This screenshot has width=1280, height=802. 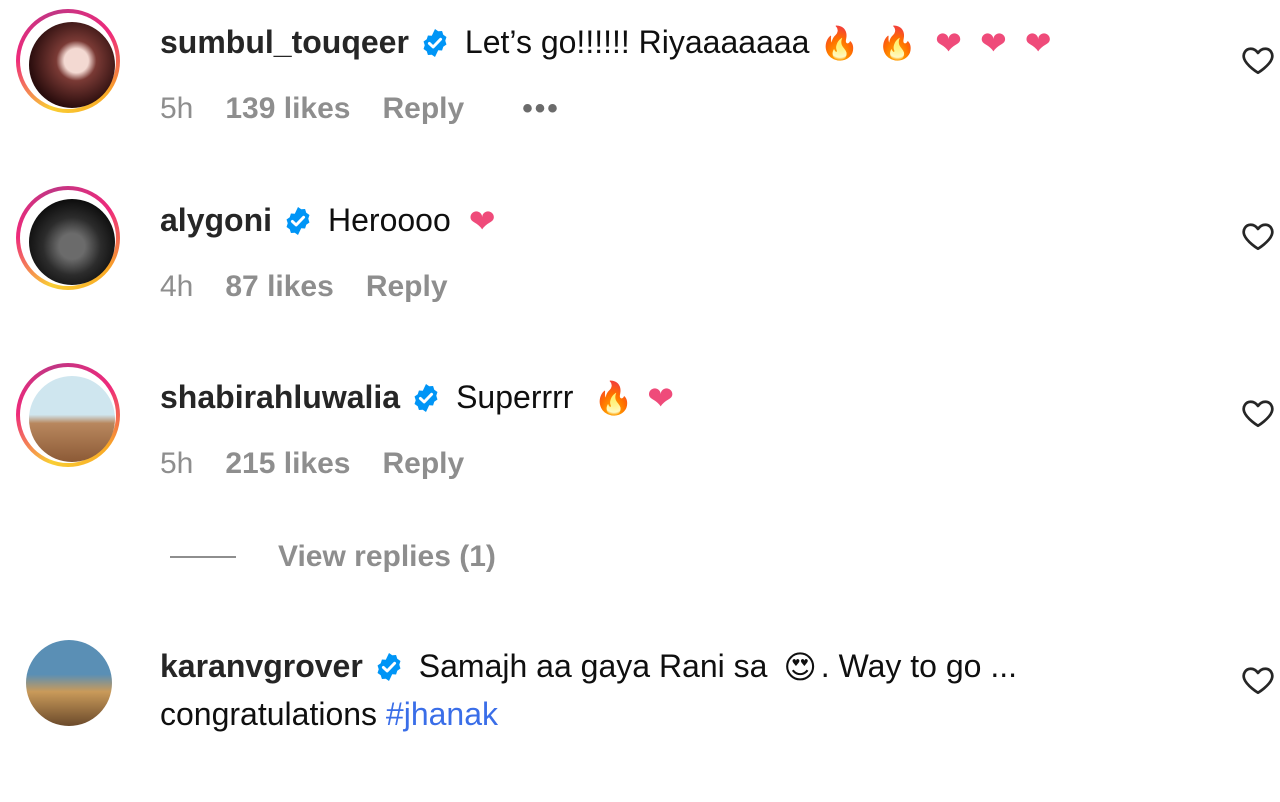 What do you see at coordinates (279, 287) in the screenshot?
I see `like-count: 87 likes` at bounding box center [279, 287].